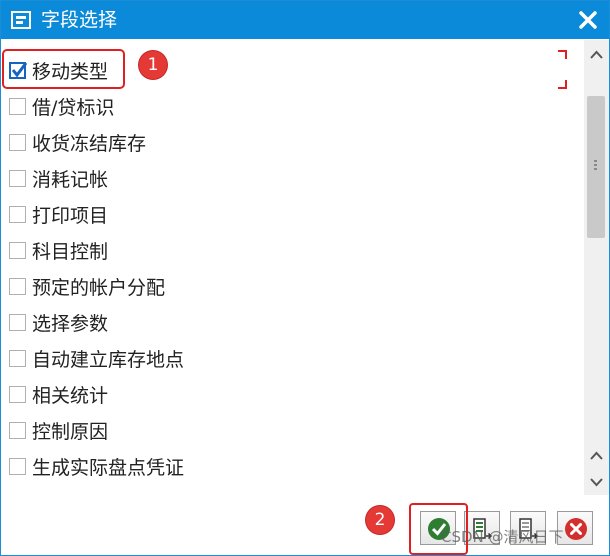 The image size is (610, 556). What do you see at coordinates (380, 520) in the screenshot?
I see `annotation-badge-2: 2` at bounding box center [380, 520].